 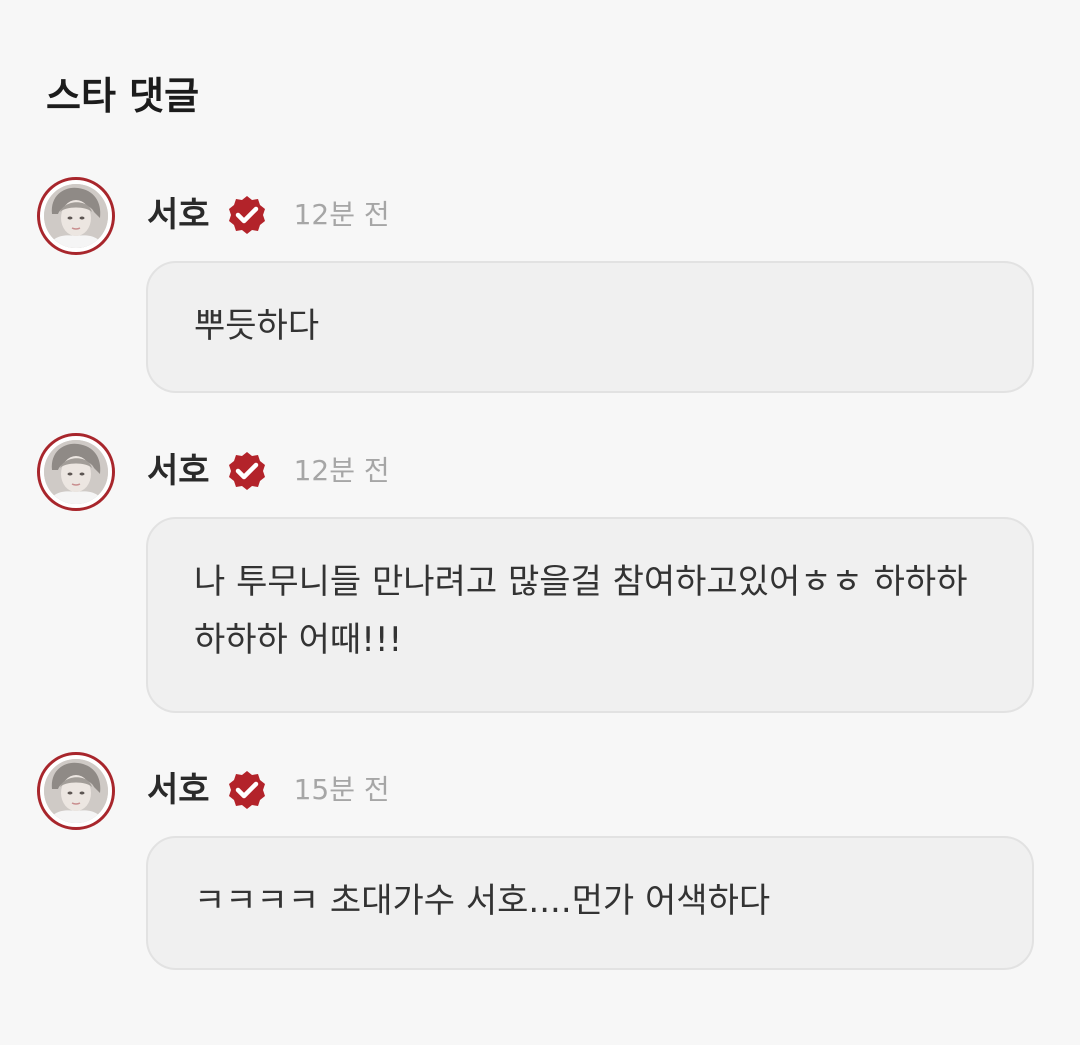 I want to click on comment-timestamp: 15분 전, so click(x=341, y=789).